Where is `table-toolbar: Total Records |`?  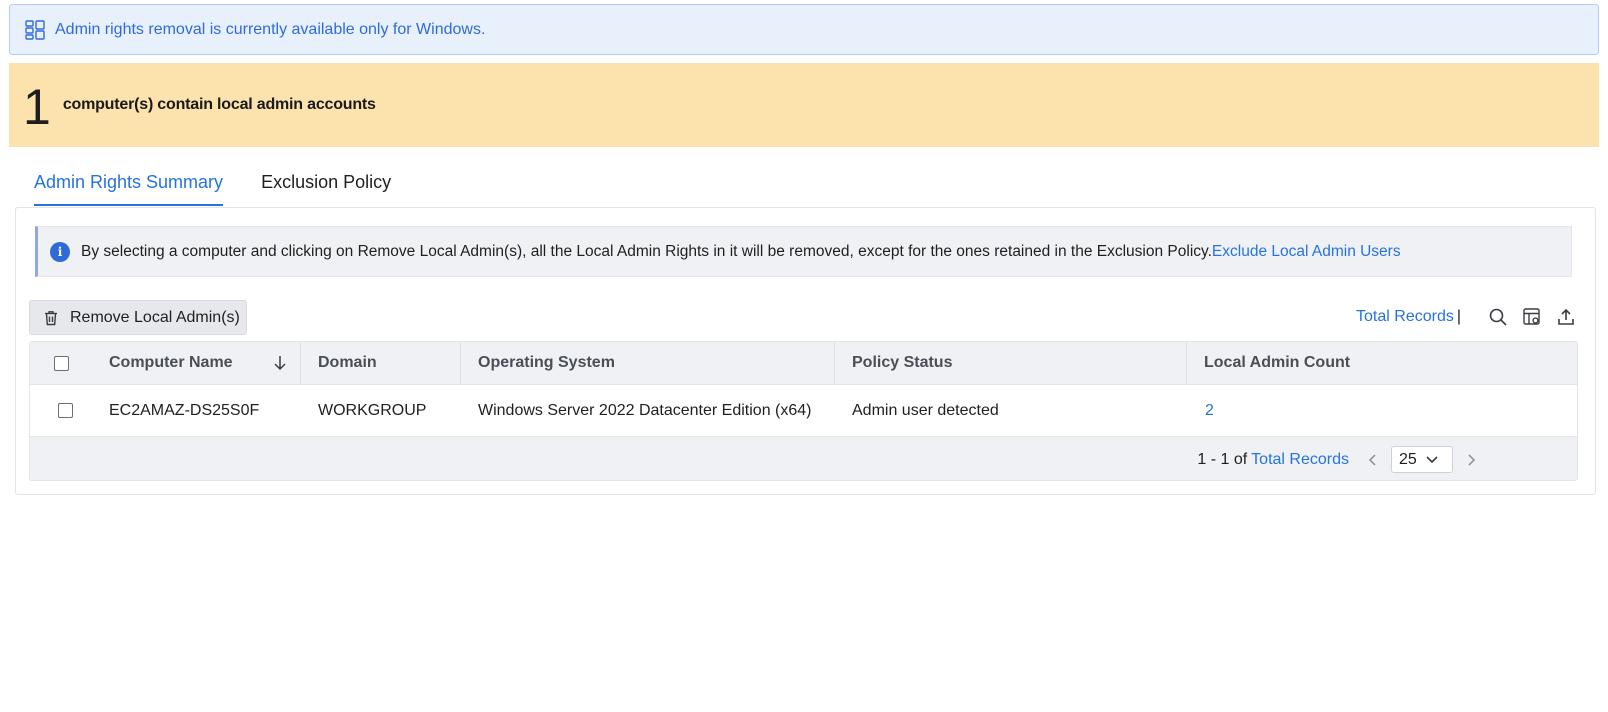
table-toolbar: Total Records | is located at coordinates (1466, 317).